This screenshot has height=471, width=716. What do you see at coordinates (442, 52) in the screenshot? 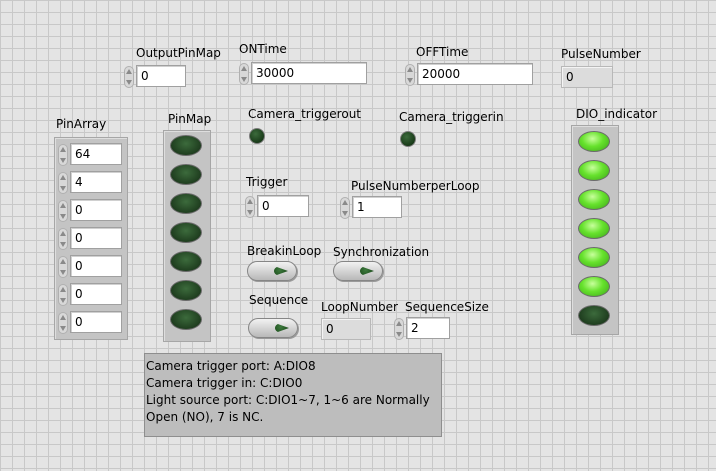
I see `off-time-label: OFFTime` at bounding box center [442, 52].